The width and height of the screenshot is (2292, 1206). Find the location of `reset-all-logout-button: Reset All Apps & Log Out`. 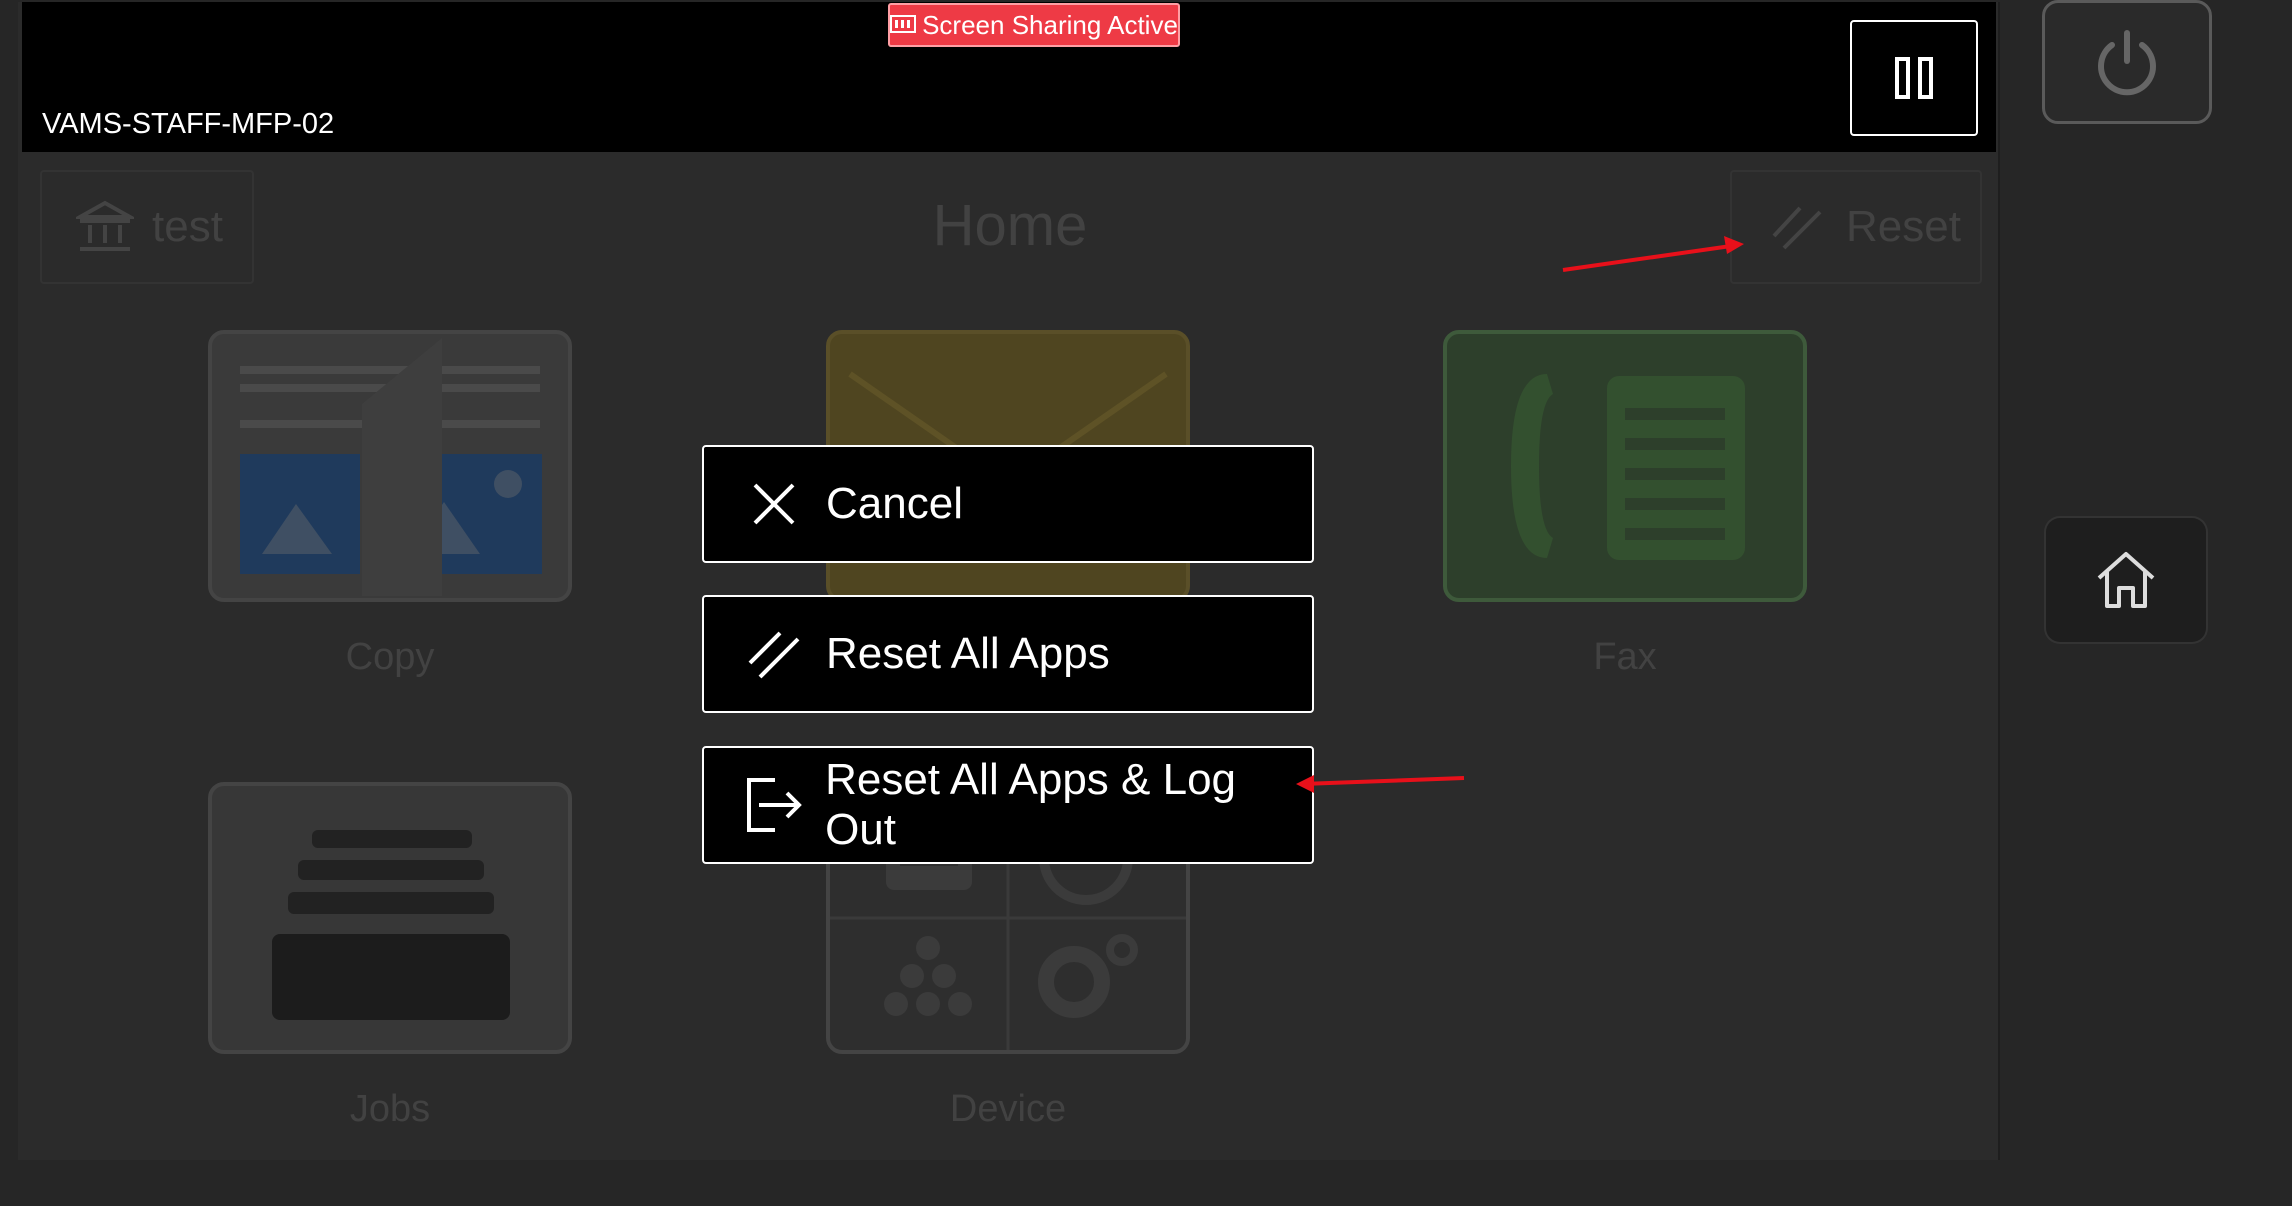

reset-all-logout-button: Reset All Apps & Log Out is located at coordinates (1008, 805).